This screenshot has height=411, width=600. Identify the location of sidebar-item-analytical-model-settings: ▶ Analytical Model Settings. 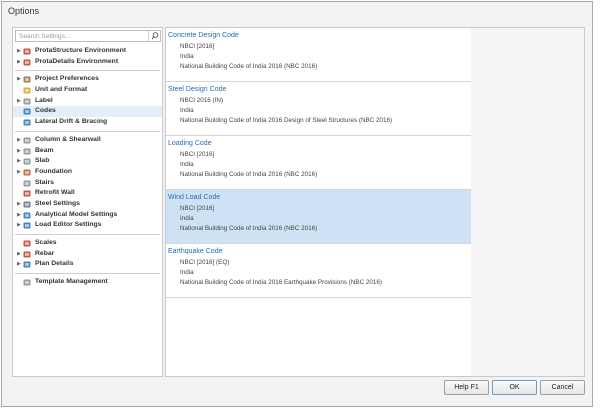
(87, 215).